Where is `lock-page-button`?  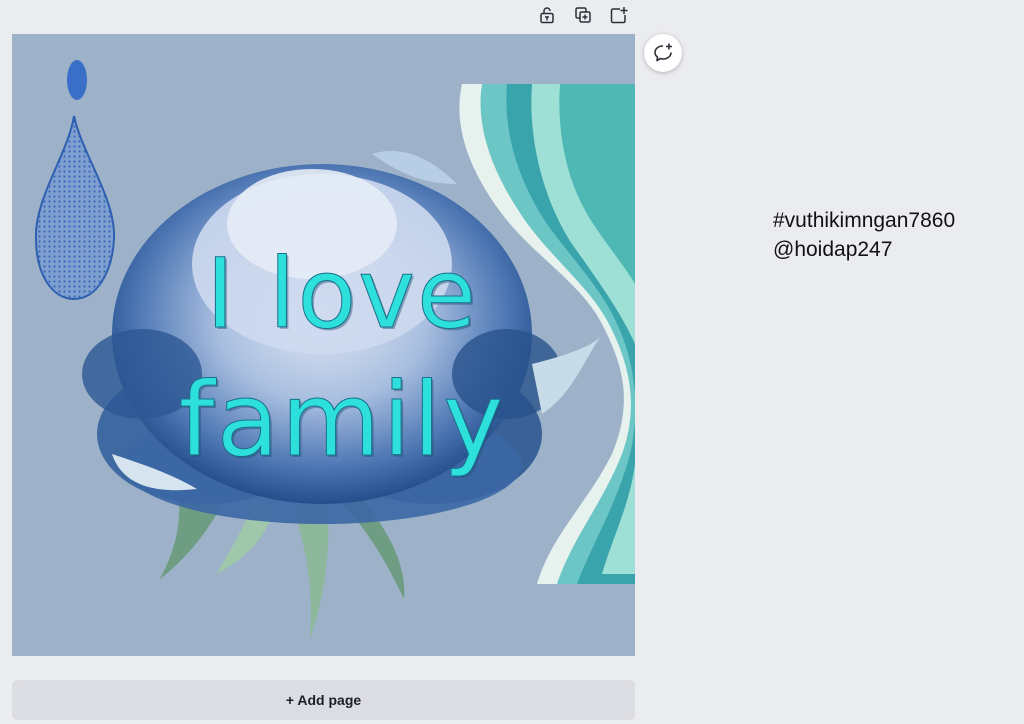
lock-page-button is located at coordinates (547, 15).